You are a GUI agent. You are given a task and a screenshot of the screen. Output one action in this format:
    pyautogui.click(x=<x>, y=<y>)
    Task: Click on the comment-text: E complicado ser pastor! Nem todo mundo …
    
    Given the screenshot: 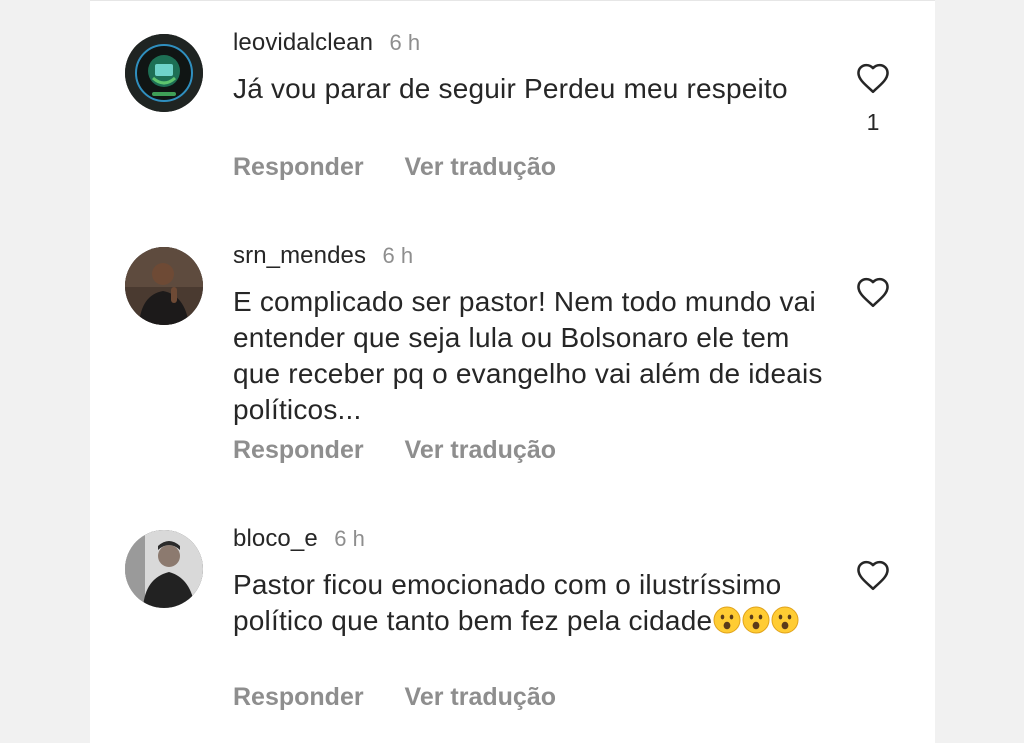 What is the action you would take?
    pyautogui.click(x=528, y=355)
    